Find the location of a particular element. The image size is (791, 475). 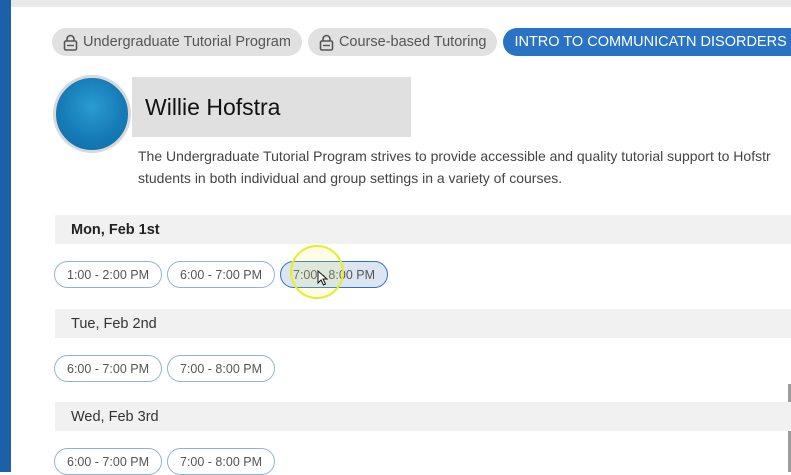

chip-label: INTRO TO COMMUNICATN DISORDERS is located at coordinates (650, 42).